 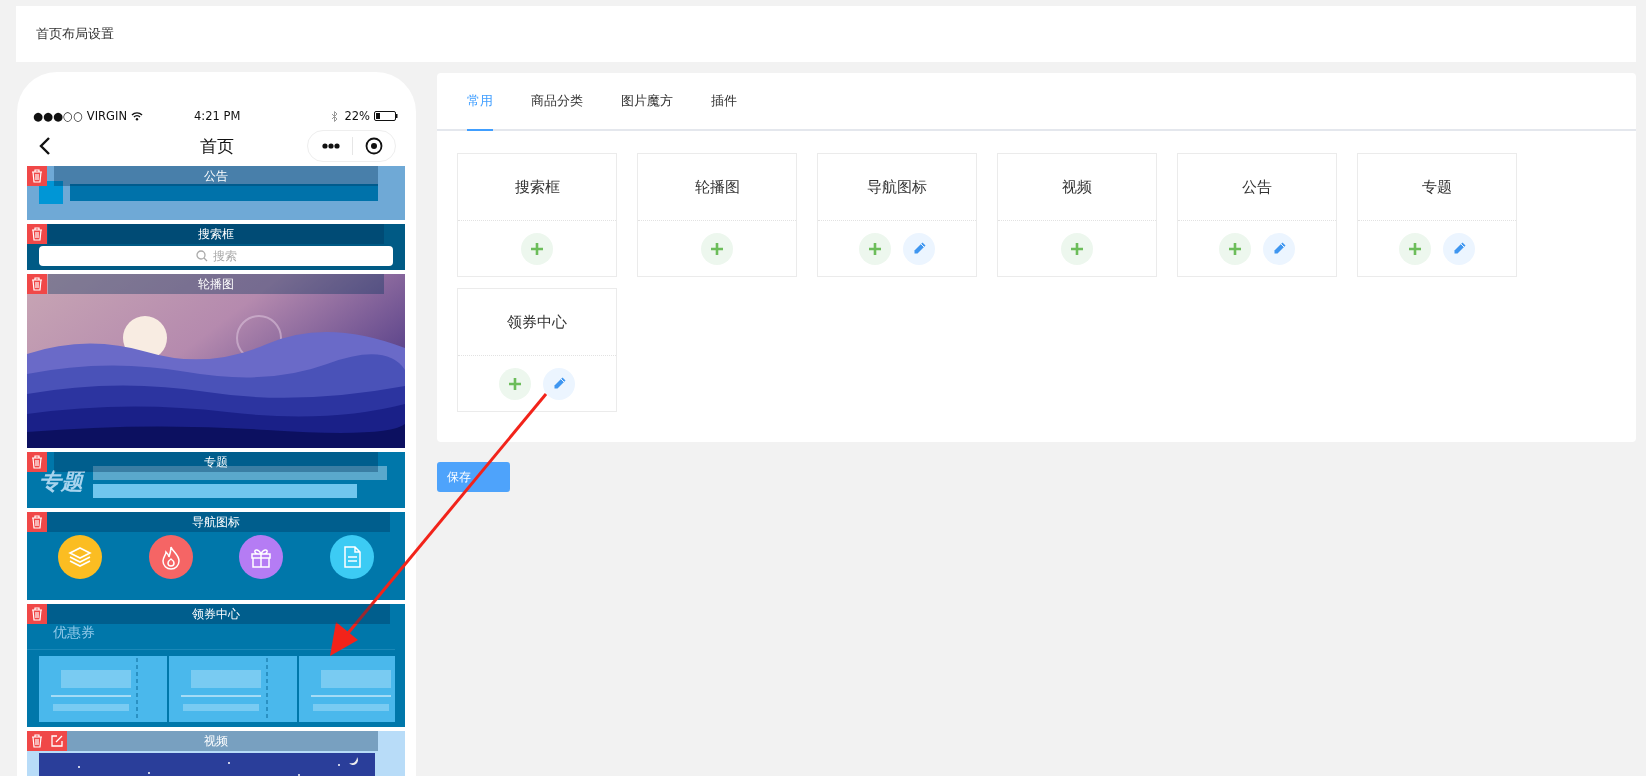 What do you see at coordinates (216, 361) in the screenshot?
I see `carousel-module: 轮播图` at bounding box center [216, 361].